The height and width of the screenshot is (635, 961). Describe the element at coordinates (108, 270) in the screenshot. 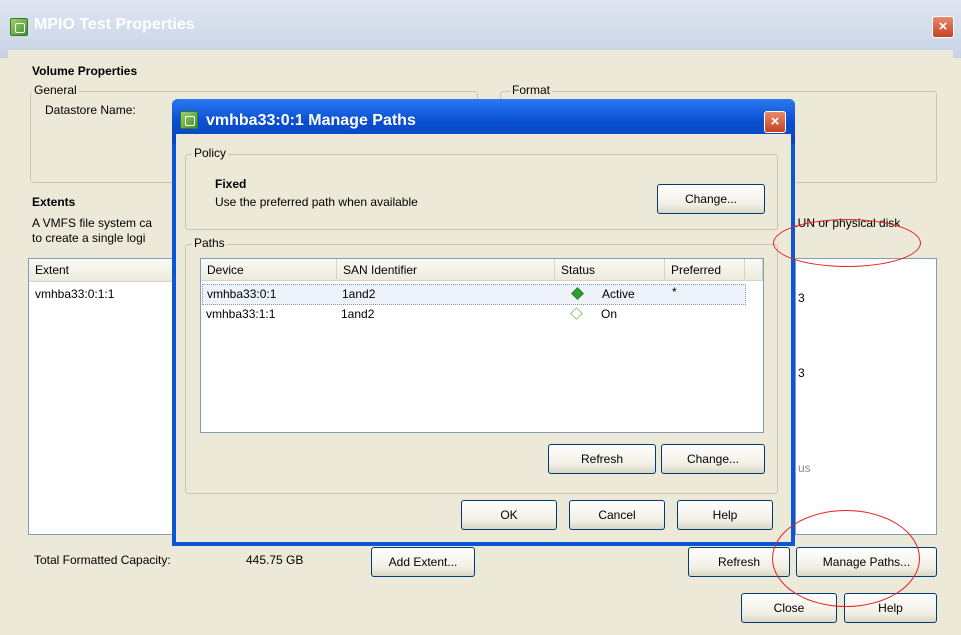

I see `extent-column-header: Extent` at that location.